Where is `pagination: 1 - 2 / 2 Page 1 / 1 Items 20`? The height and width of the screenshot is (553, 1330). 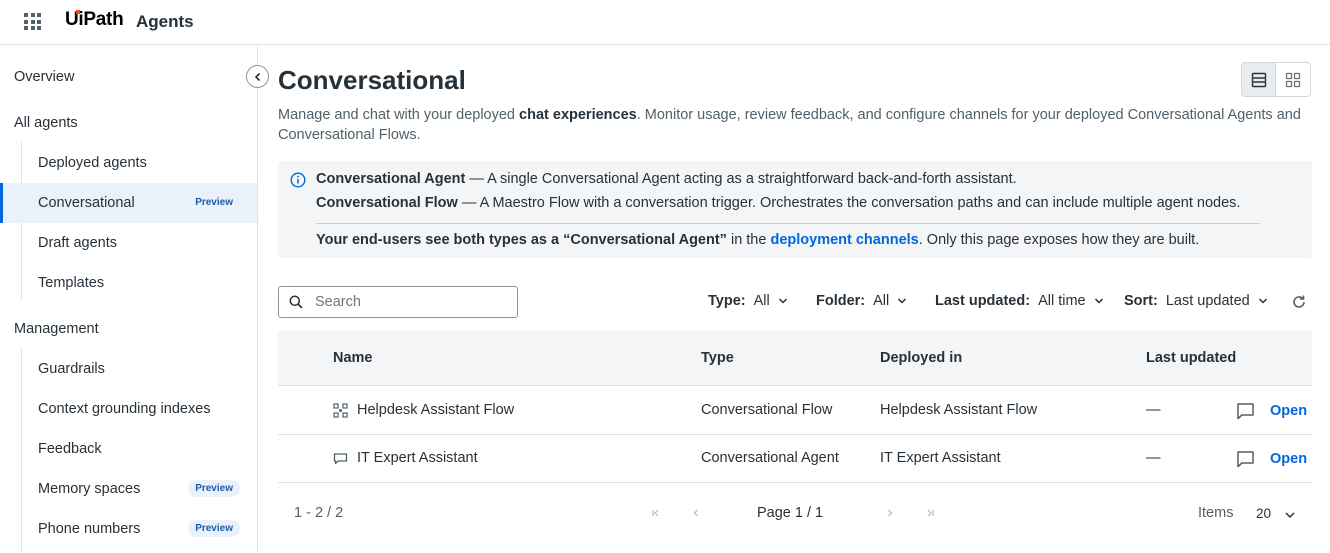
pagination: 1 - 2 / 2 Page 1 / 1 Items 20 is located at coordinates (795, 518).